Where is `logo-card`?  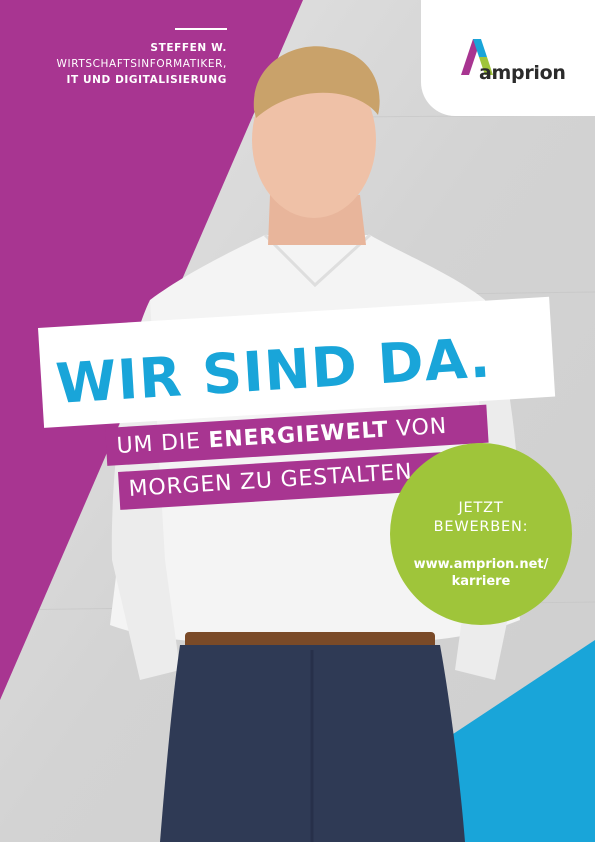
logo-card is located at coordinates (508, 58).